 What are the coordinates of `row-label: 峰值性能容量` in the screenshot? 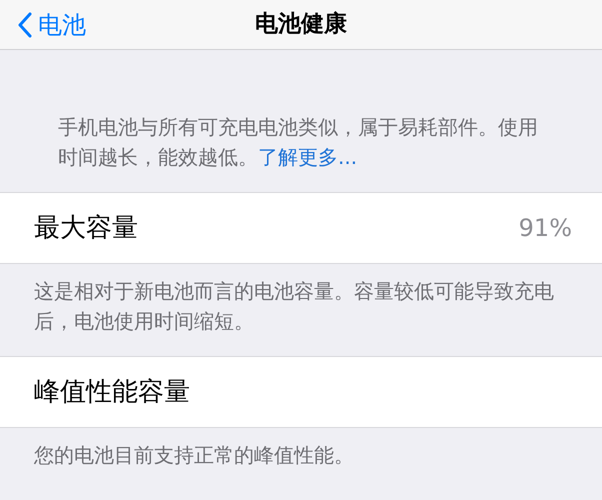 It's located at (112, 392).